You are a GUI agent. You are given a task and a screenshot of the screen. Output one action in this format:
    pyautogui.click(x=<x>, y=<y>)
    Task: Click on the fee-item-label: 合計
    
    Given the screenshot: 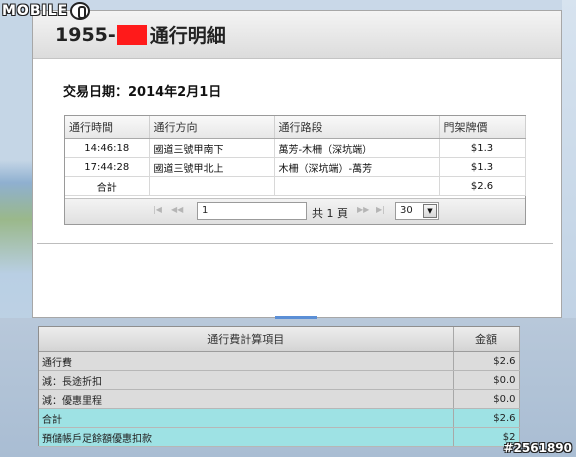 What is the action you would take?
    pyautogui.click(x=246, y=418)
    